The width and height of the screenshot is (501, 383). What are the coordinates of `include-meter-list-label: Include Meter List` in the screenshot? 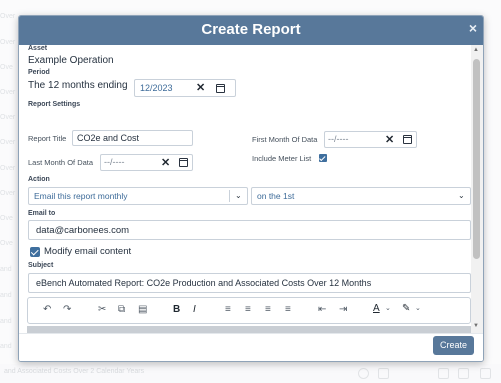 It's located at (282, 158).